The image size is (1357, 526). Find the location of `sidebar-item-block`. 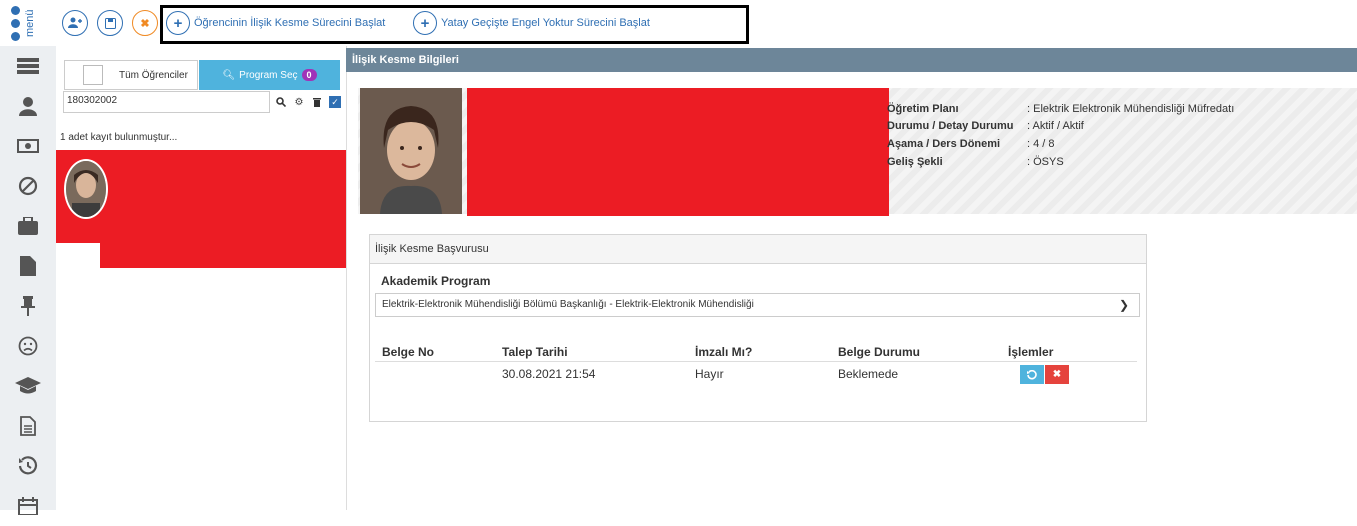

sidebar-item-block is located at coordinates (28, 186).